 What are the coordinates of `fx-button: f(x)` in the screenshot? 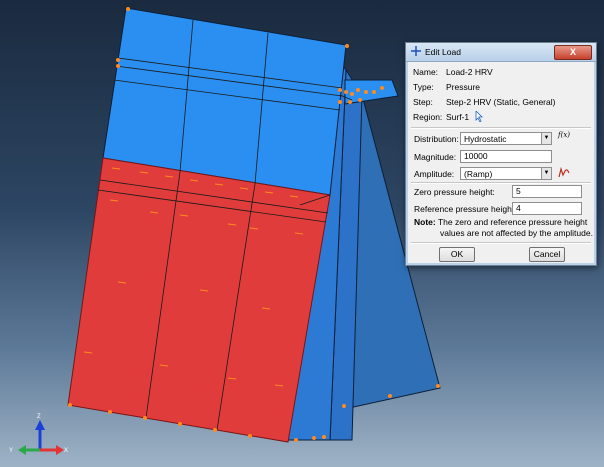 It's located at (564, 135).